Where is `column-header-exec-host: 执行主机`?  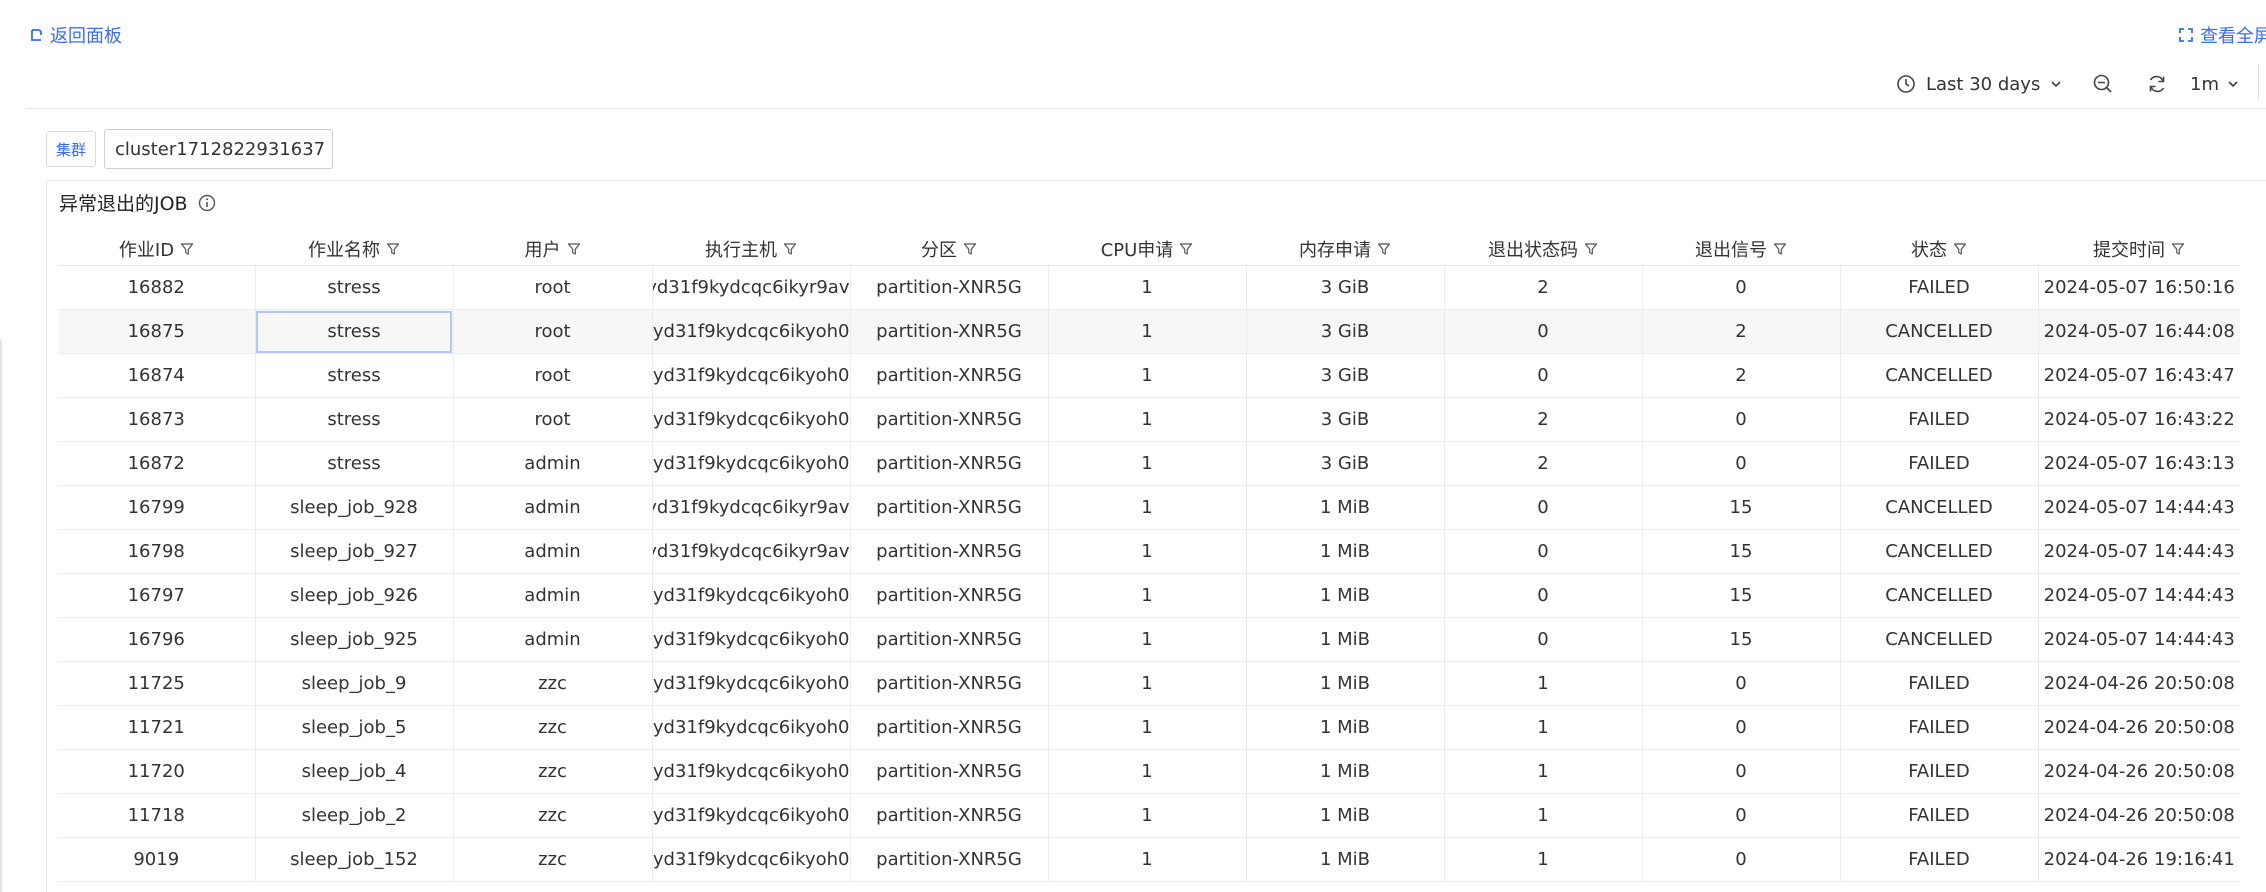 column-header-exec-host: 执行主机 is located at coordinates (751, 249).